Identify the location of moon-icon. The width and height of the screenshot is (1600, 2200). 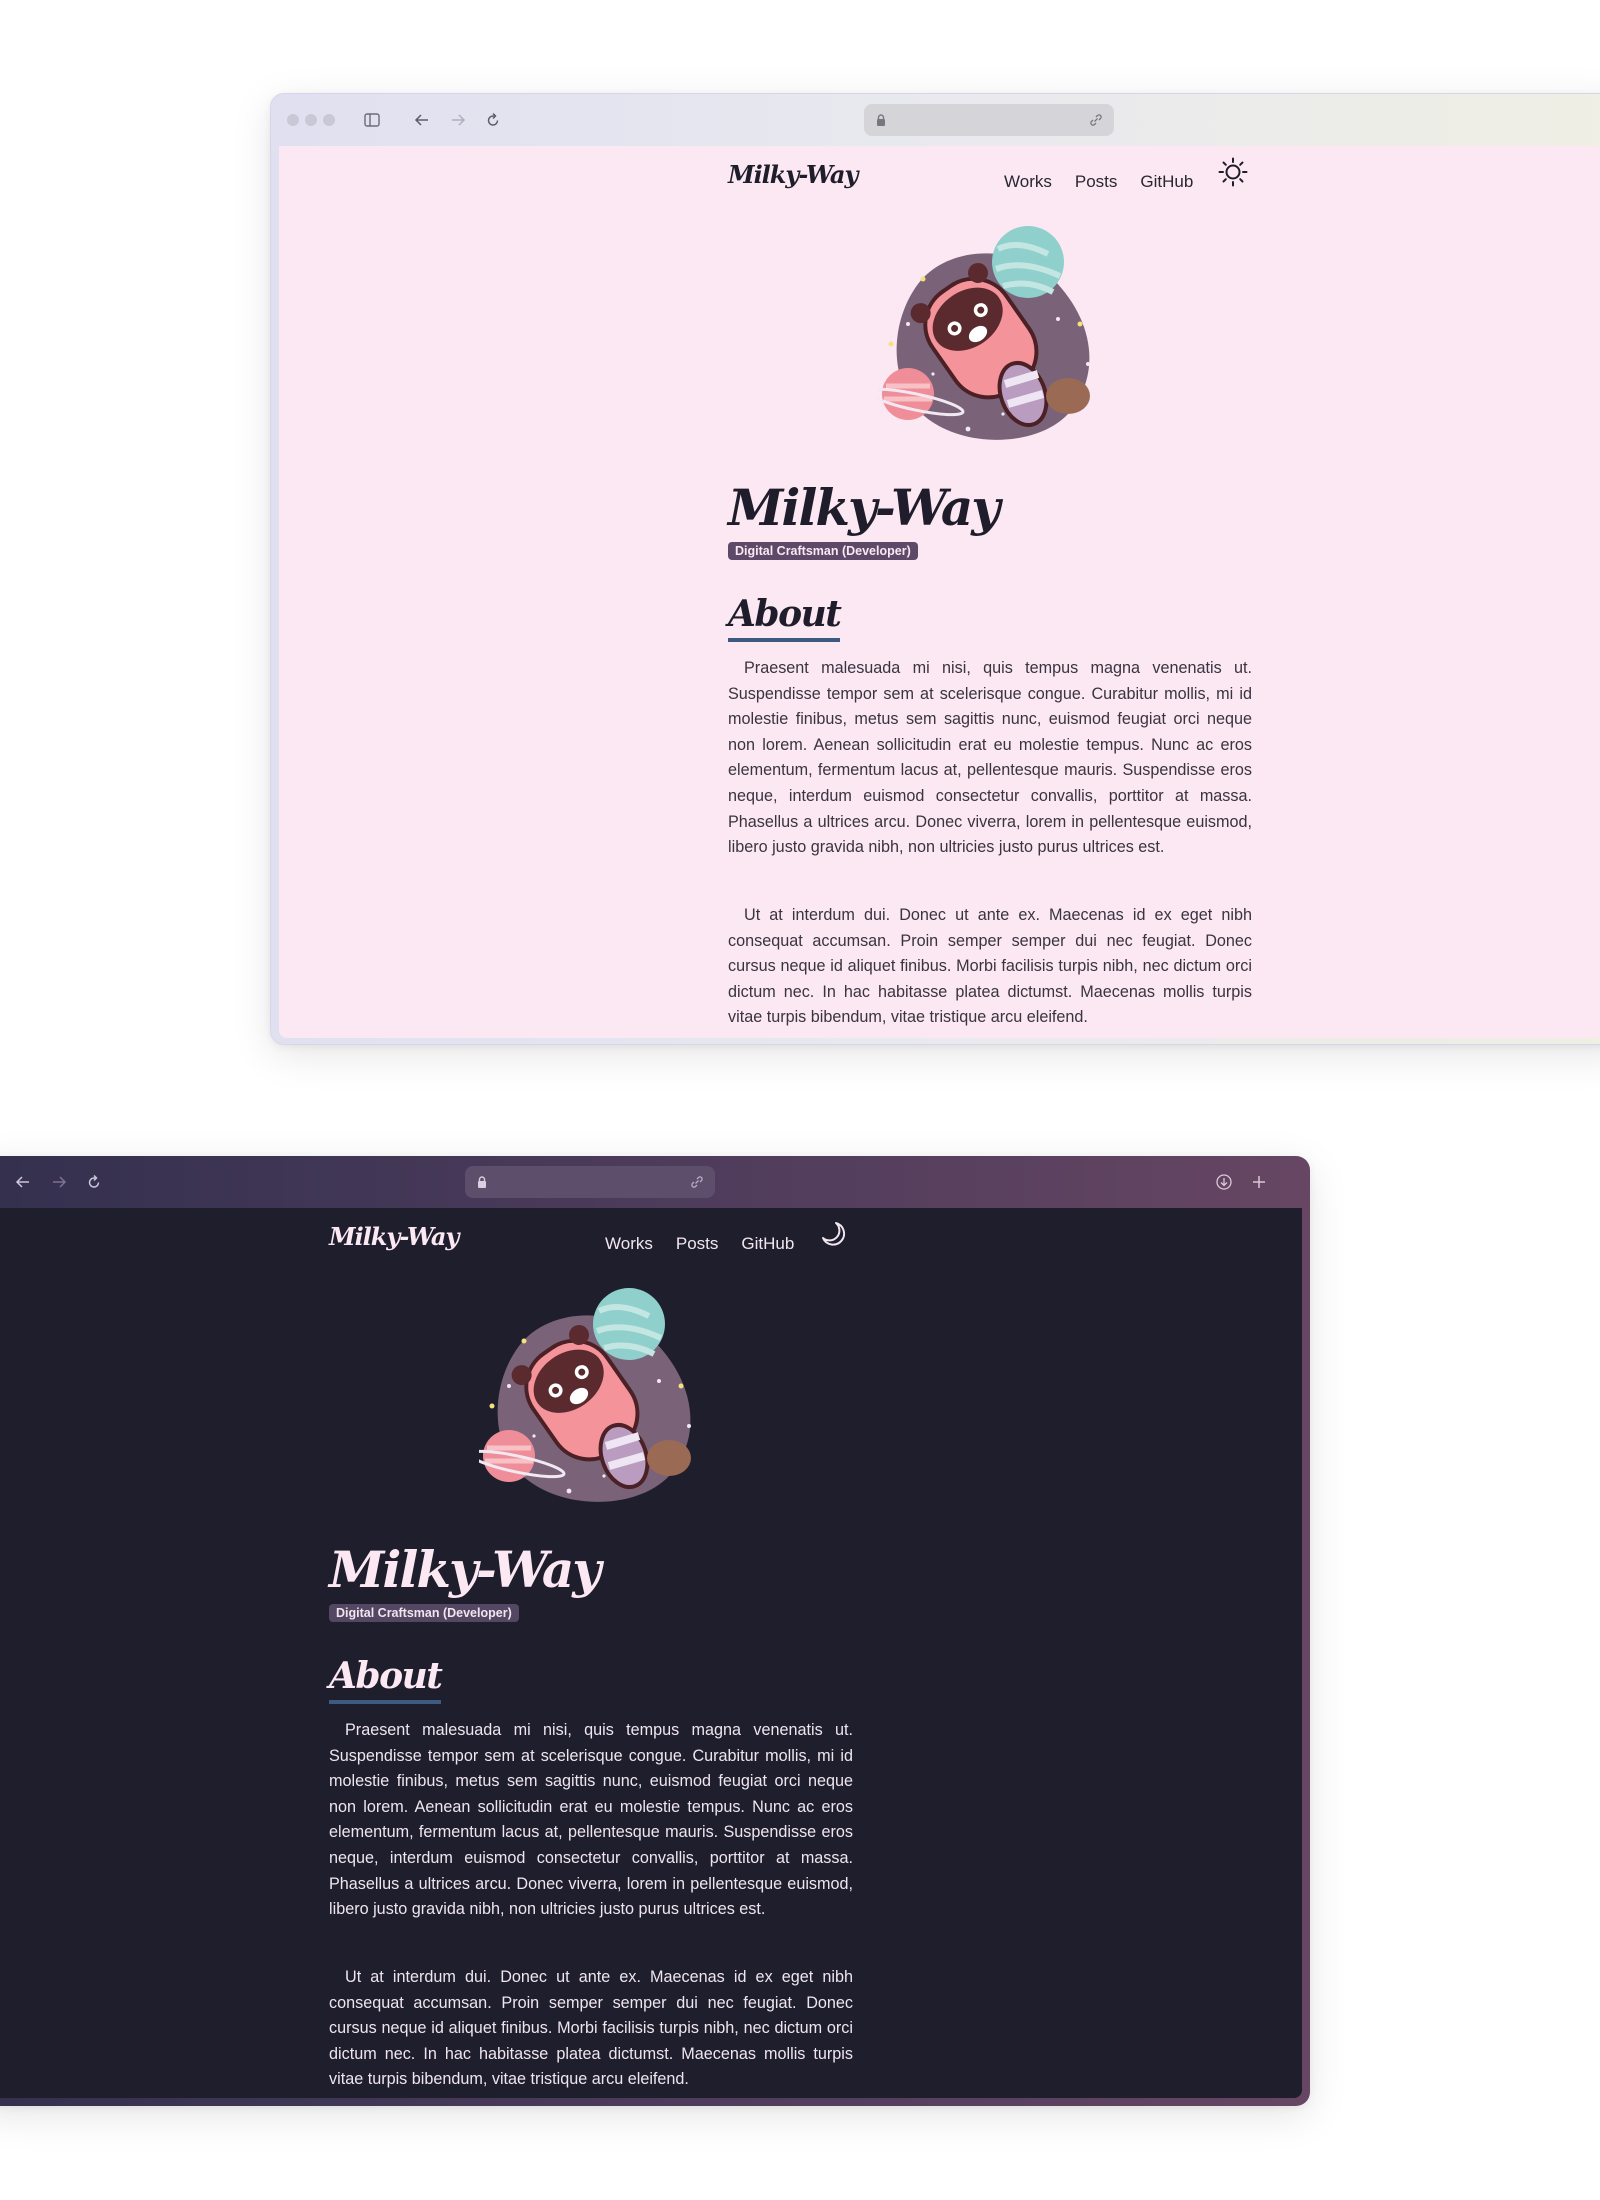
(834, 1234).